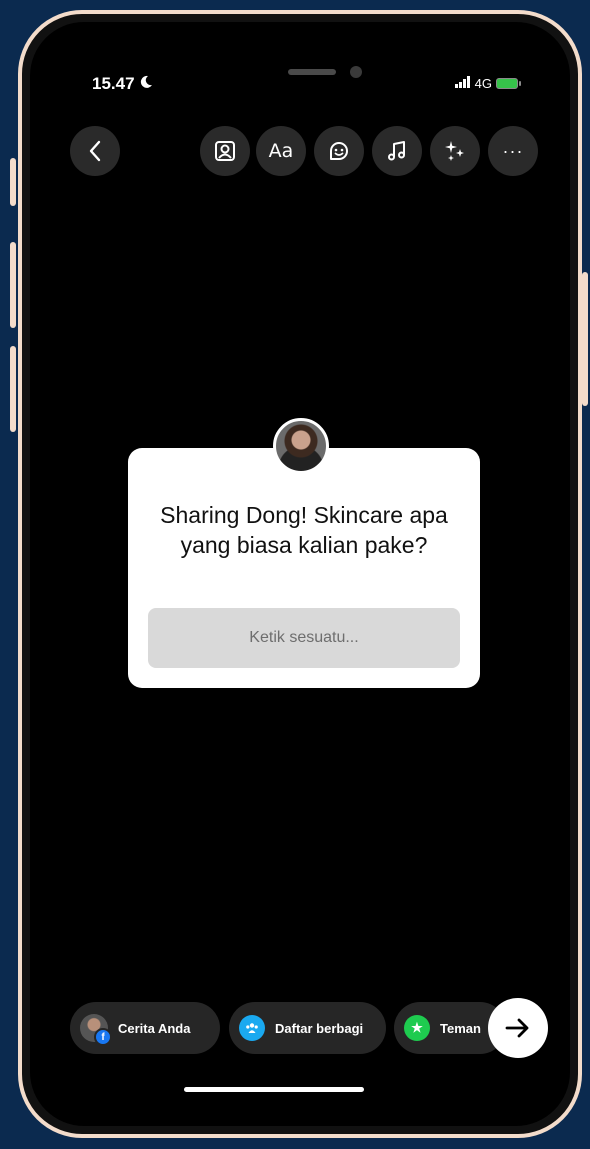 This screenshot has width=590, height=1149. I want to click on more-button: ···, so click(513, 151).